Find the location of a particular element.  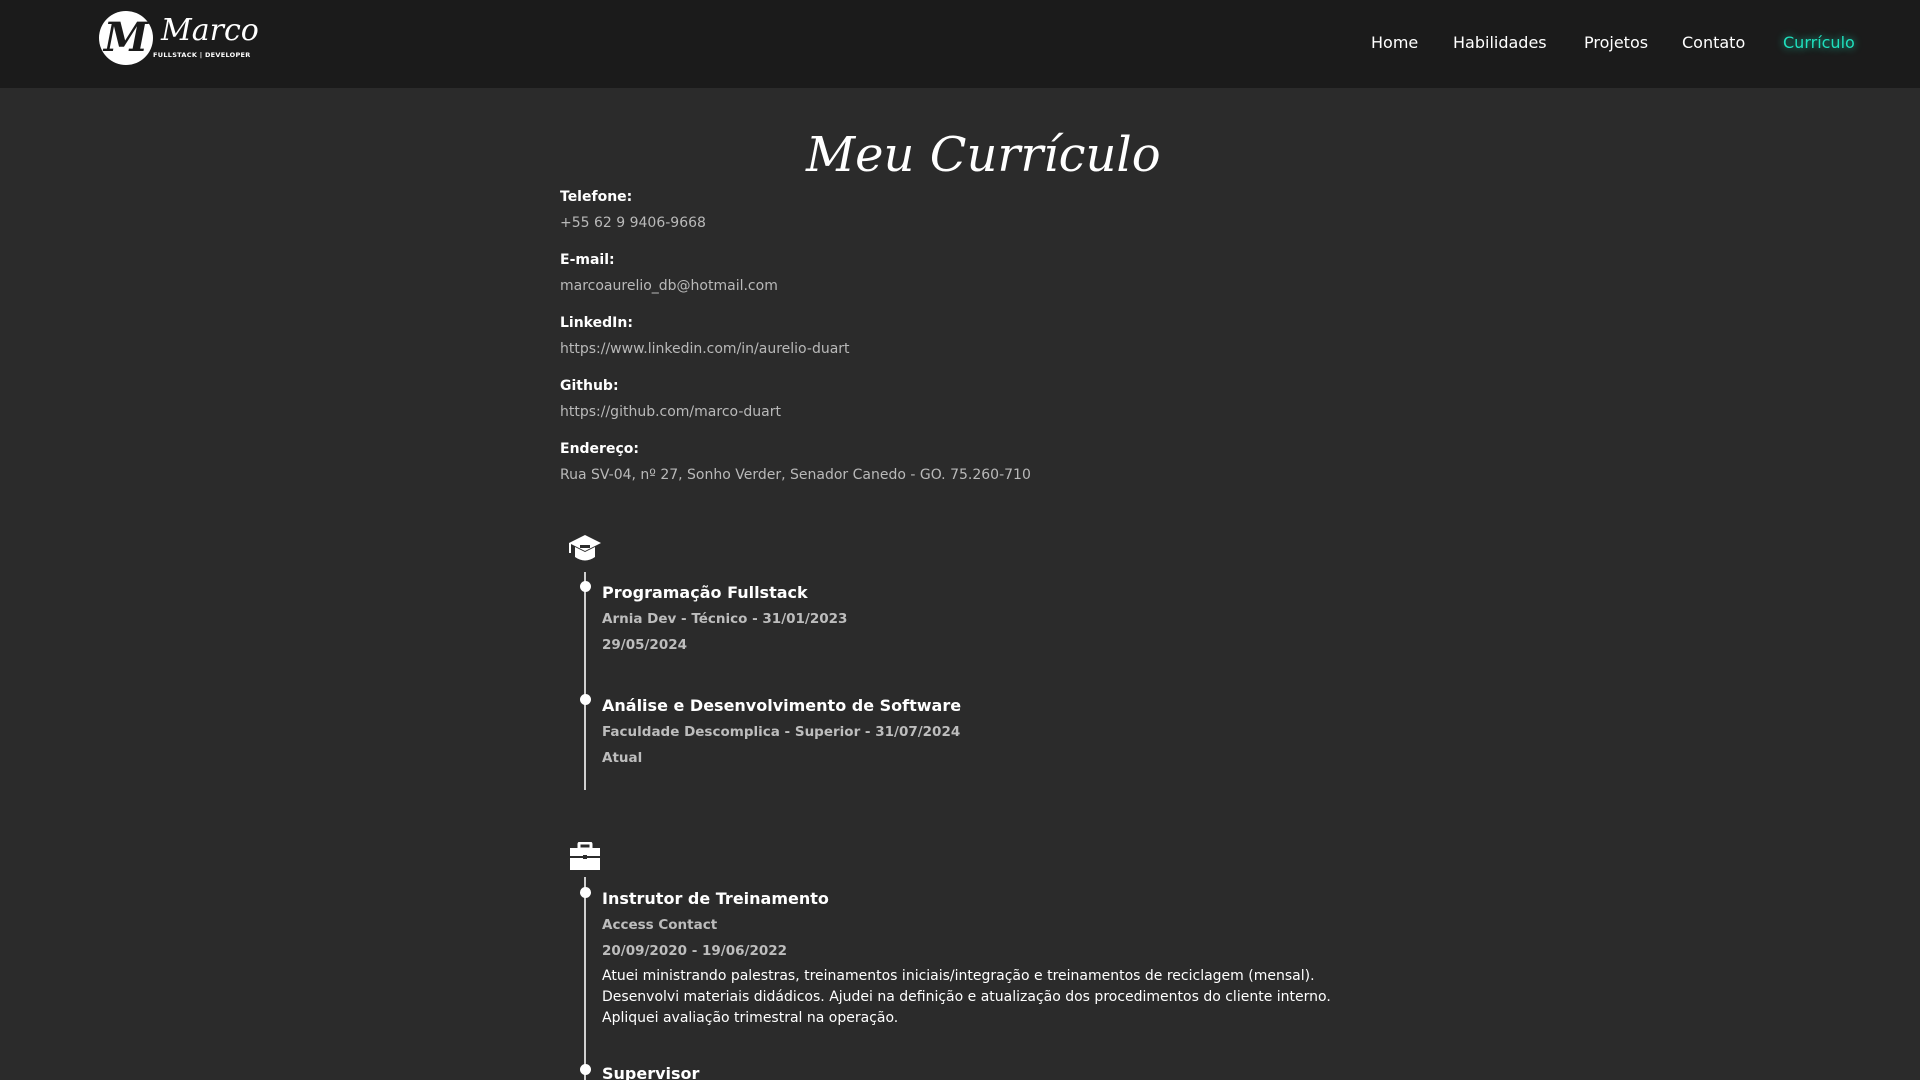

info-label: Telefone: is located at coordinates (596, 197).